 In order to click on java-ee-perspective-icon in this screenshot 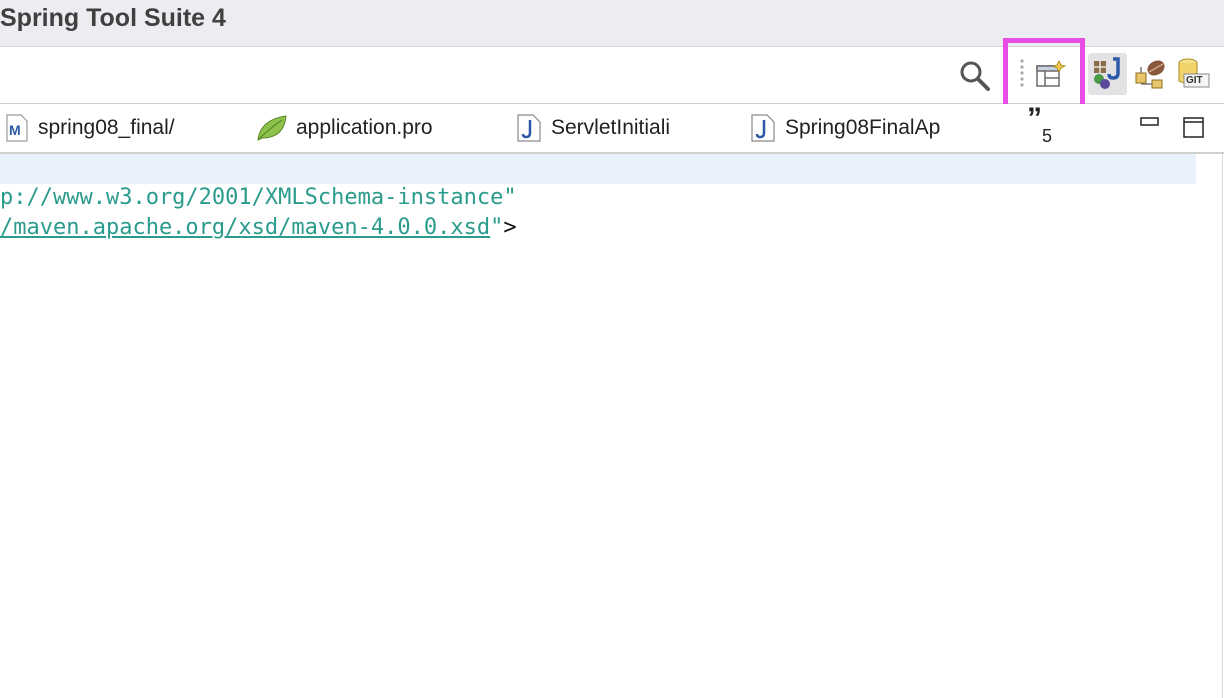, I will do `click(1107, 73)`.